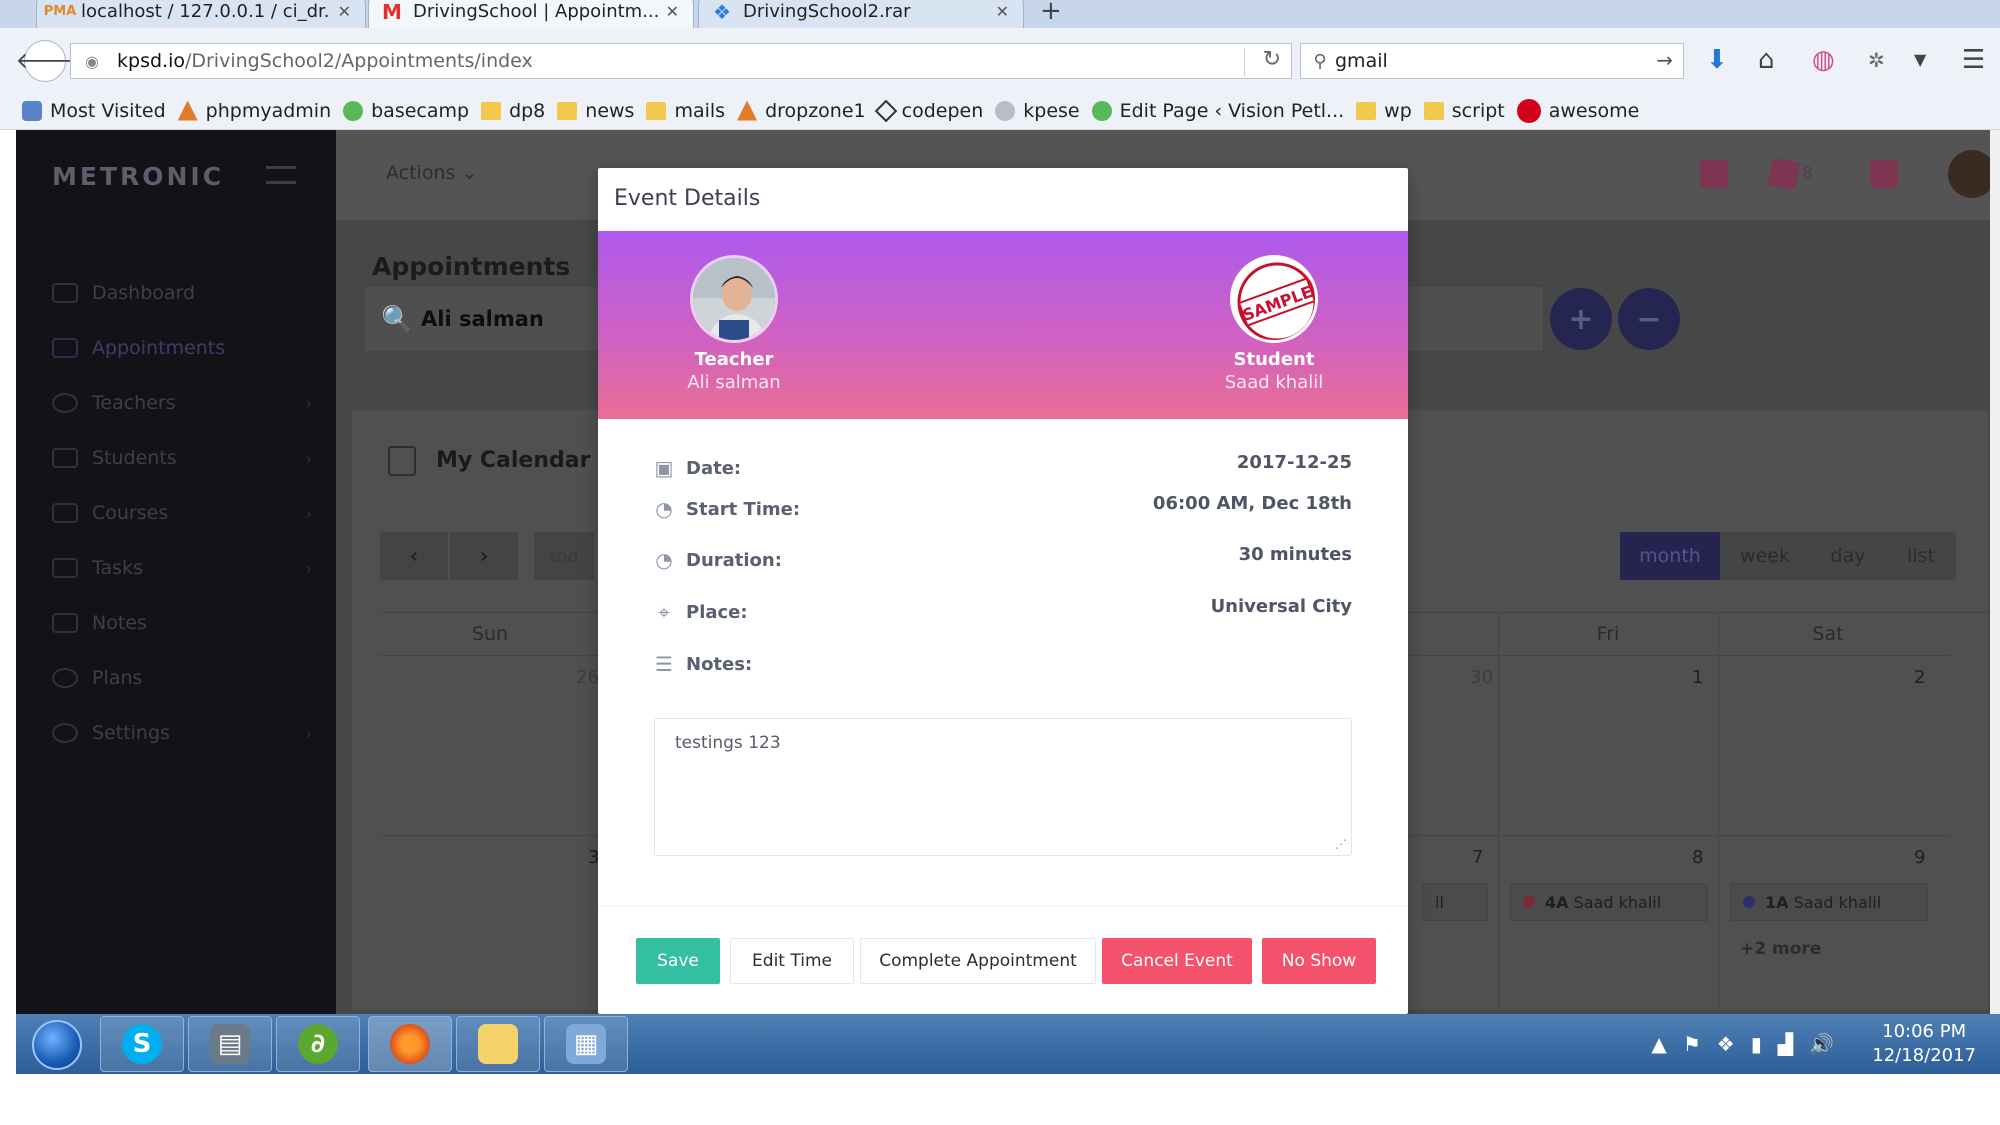 Image resolution: width=2000 pixels, height=1125 pixels. Describe the element at coordinates (1919, 677) in the screenshot. I see `date-cell: 2` at that location.